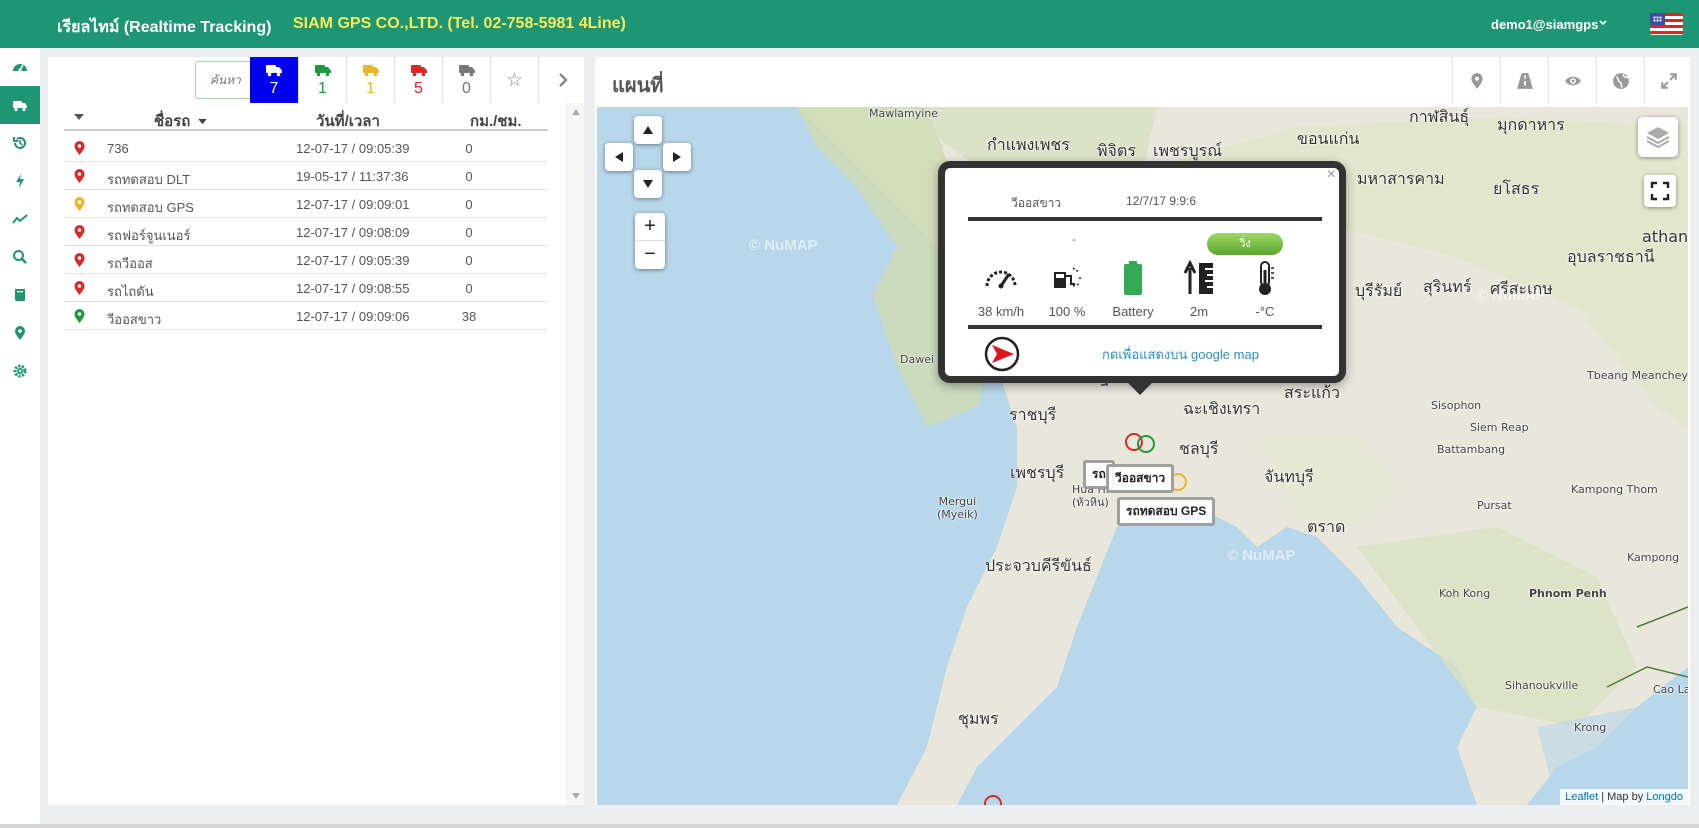 This screenshot has width=1699, height=828. I want to click on popup-dash: -, so click(1074, 240).